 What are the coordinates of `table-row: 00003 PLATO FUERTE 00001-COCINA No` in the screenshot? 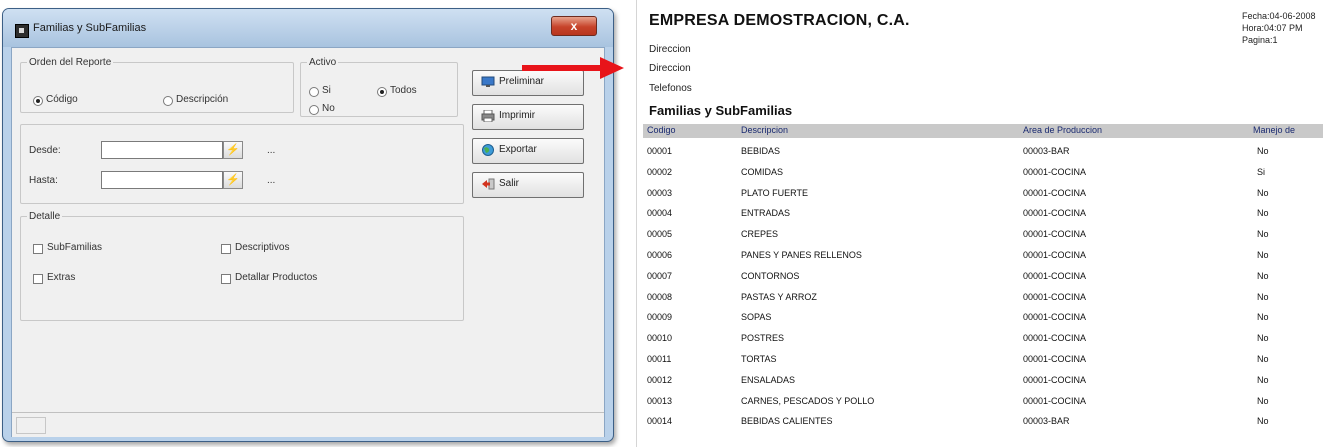 It's located at (983, 194).